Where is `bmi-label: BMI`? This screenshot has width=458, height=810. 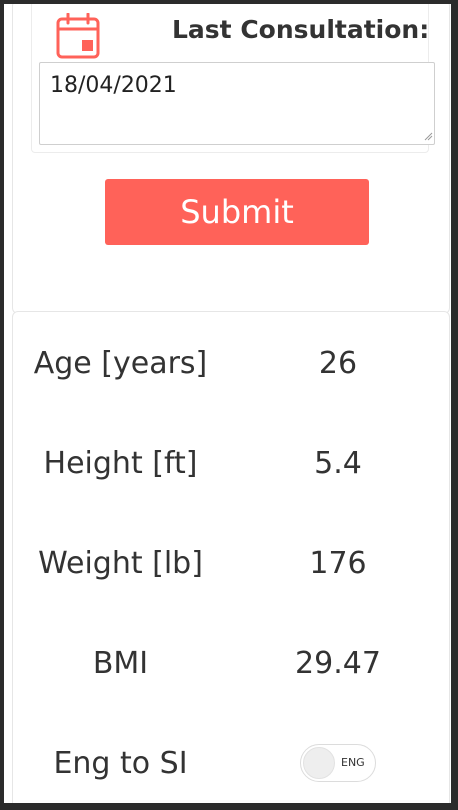 bmi-label: BMI is located at coordinates (120, 663).